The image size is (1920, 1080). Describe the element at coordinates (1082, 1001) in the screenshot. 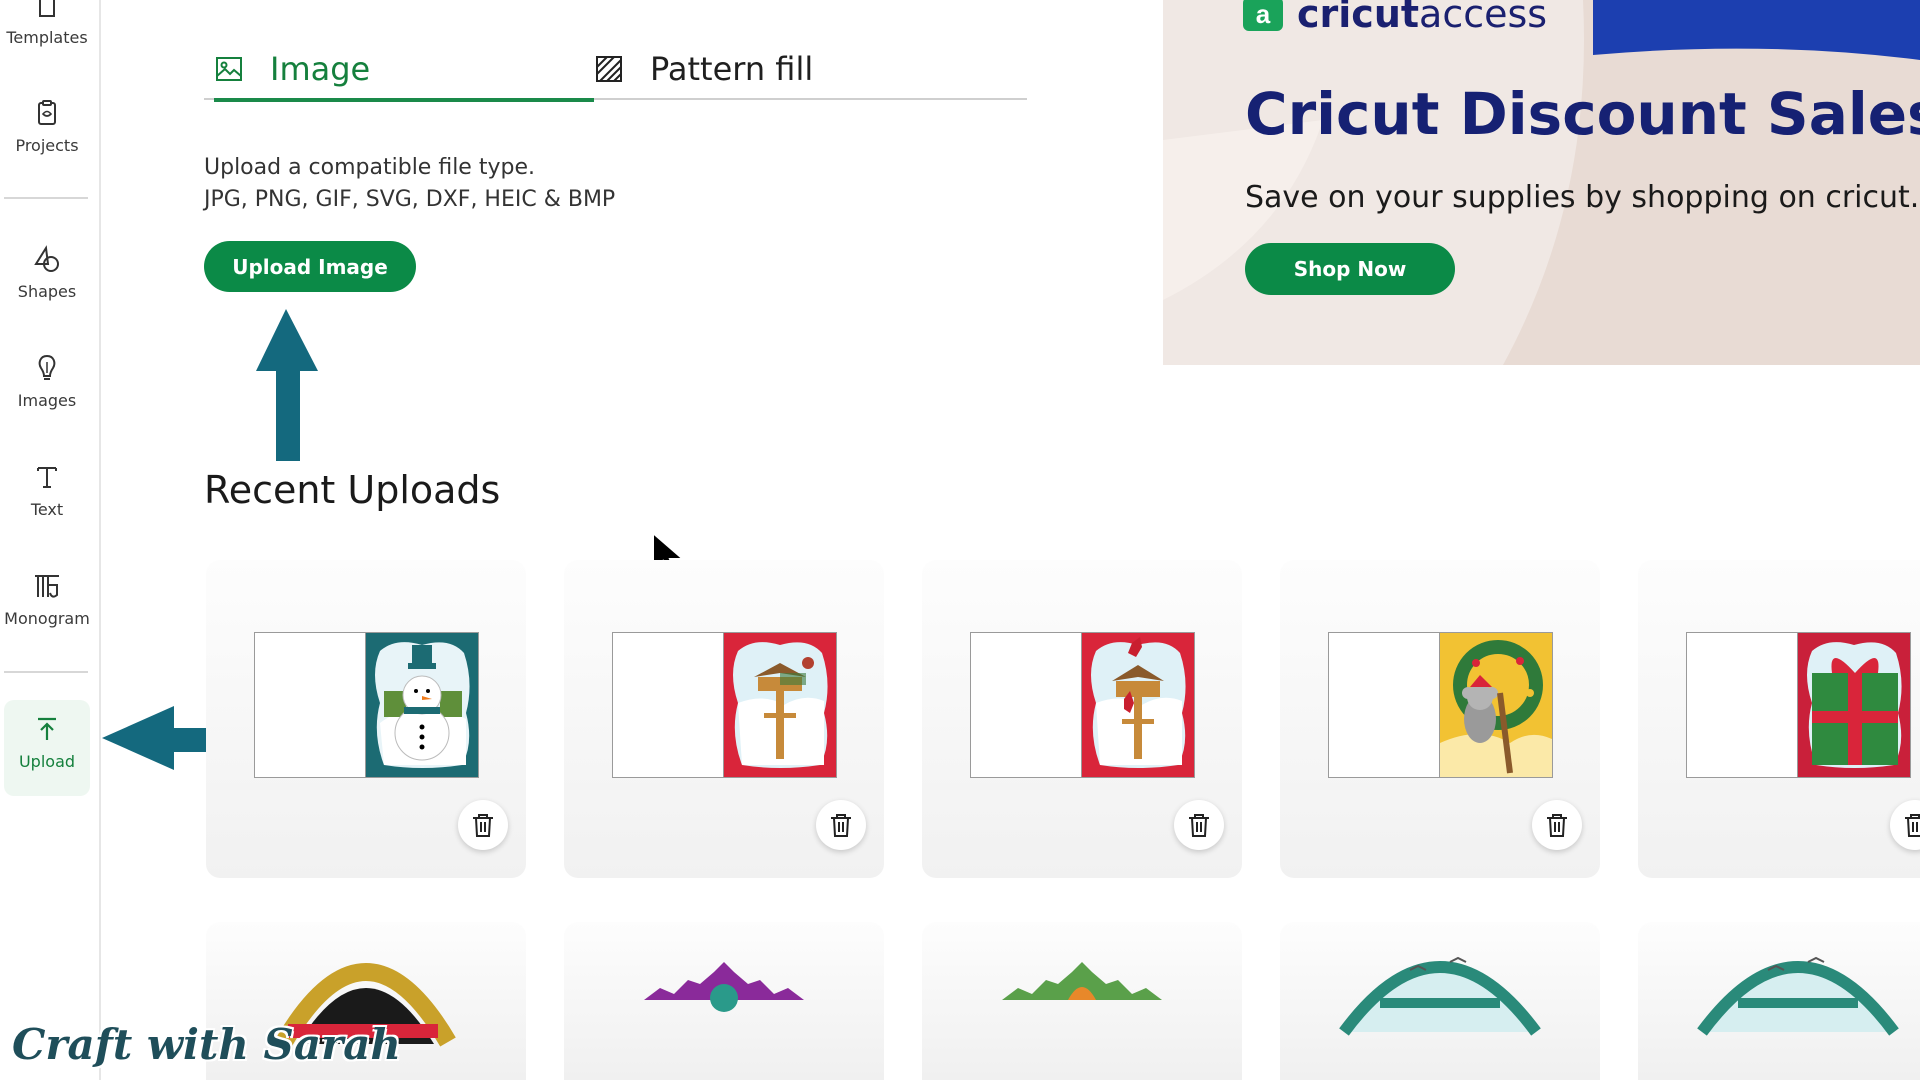

I see `upload-card-green-mandala` at that location.